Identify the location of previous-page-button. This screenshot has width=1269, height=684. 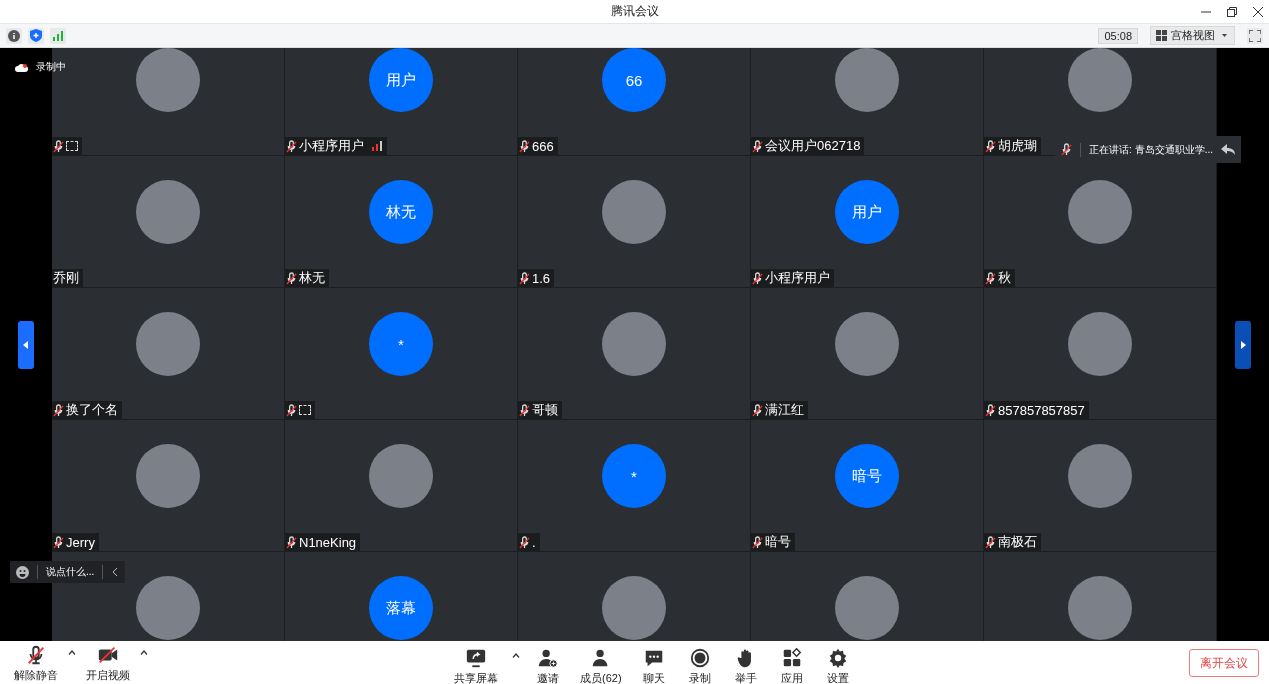
(26, 344).